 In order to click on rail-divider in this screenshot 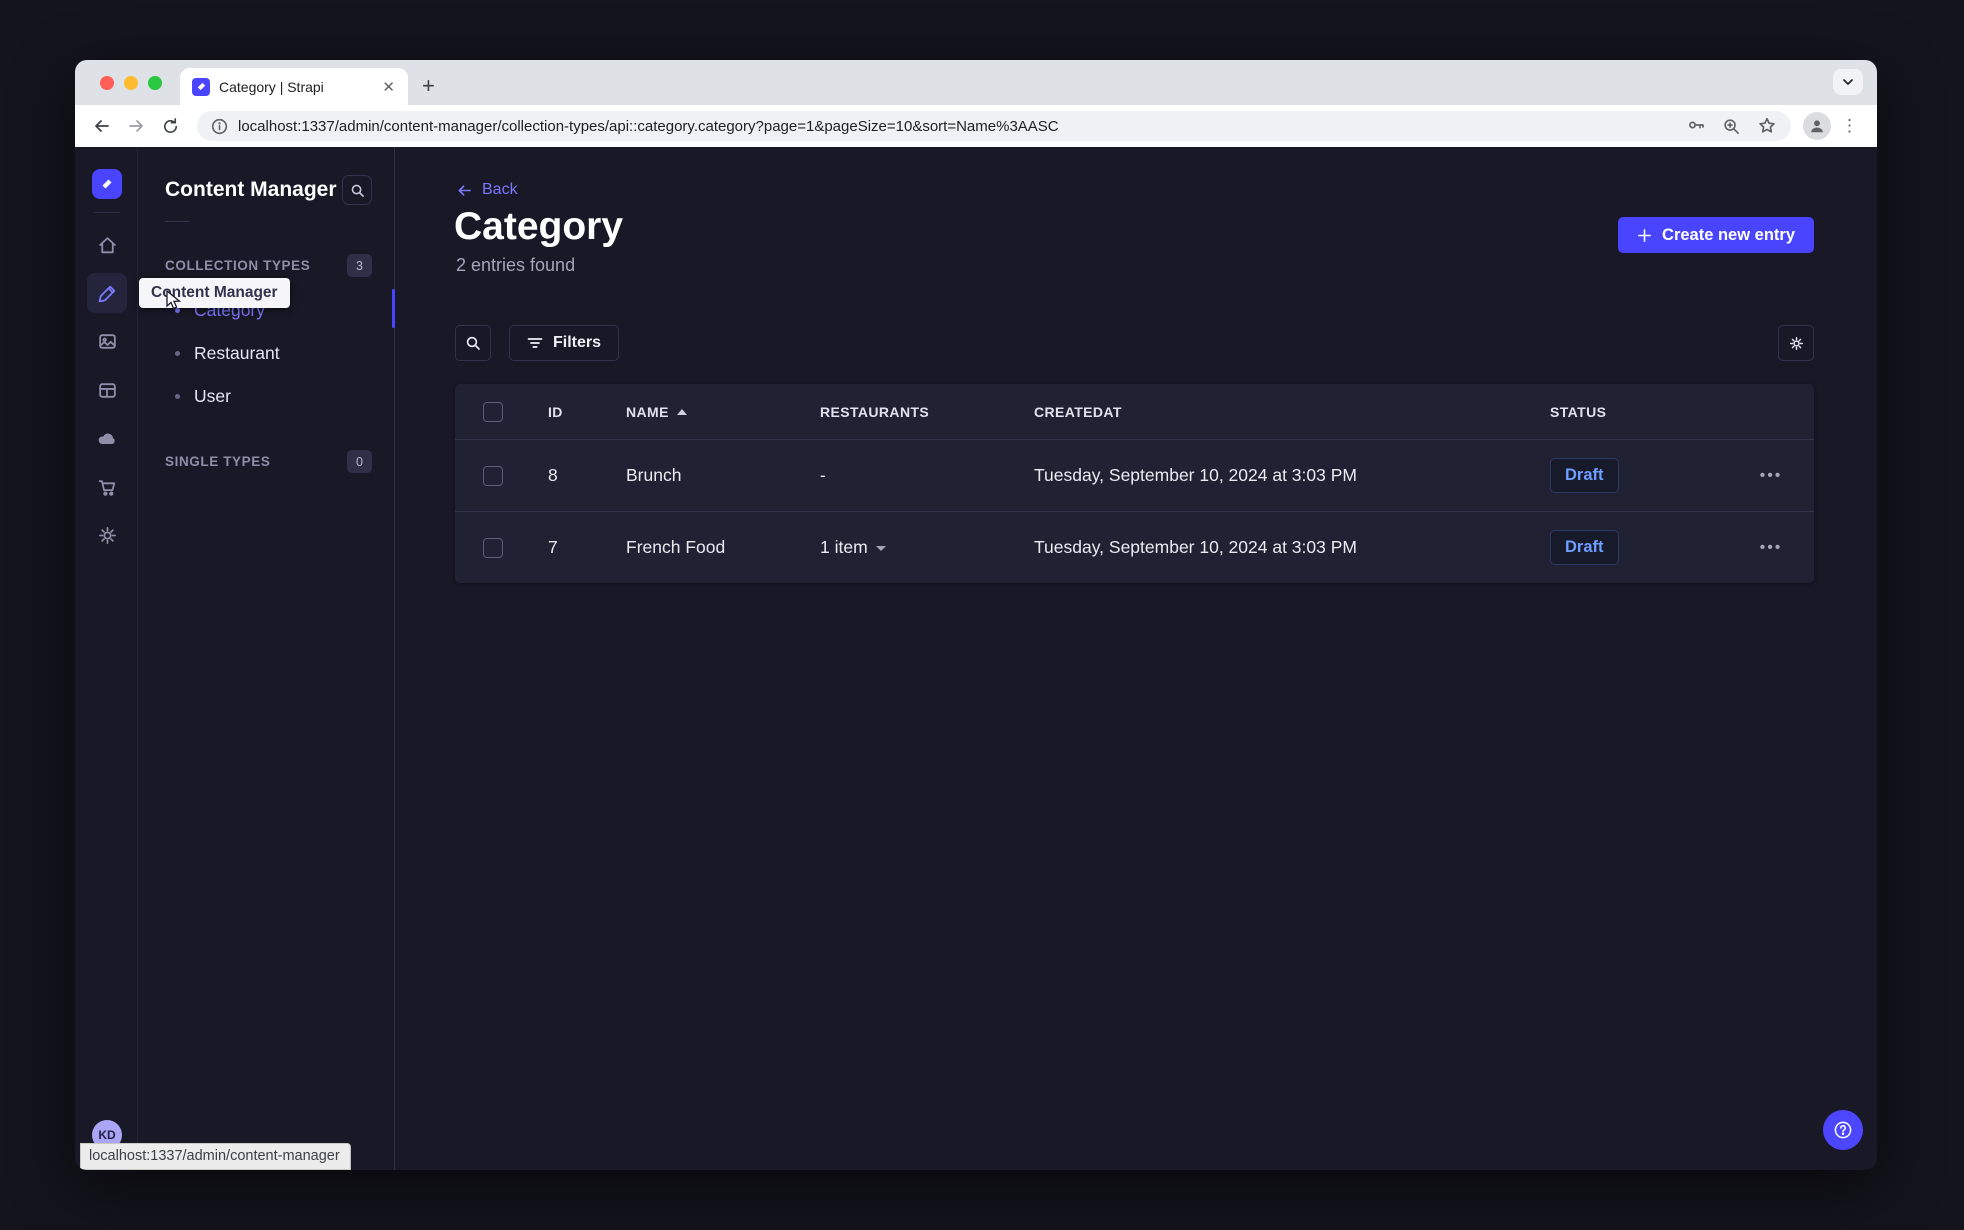, I will do `click(106, 212)`.